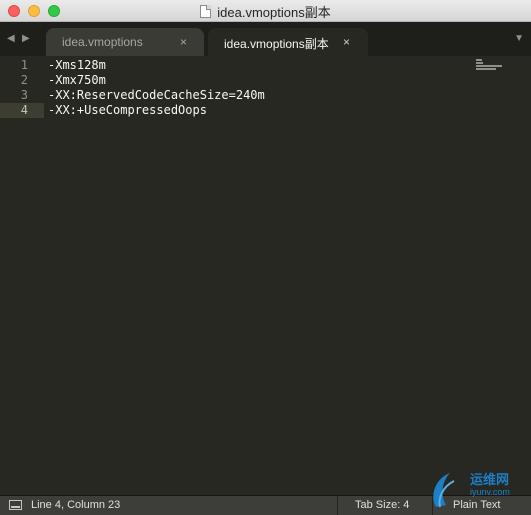 This screenshot has width=531, height=515. What do you see at coordinates (77, 80) in the screenshot?
I see `code-text: -Xmx750m` at bounding box center [77, 80].